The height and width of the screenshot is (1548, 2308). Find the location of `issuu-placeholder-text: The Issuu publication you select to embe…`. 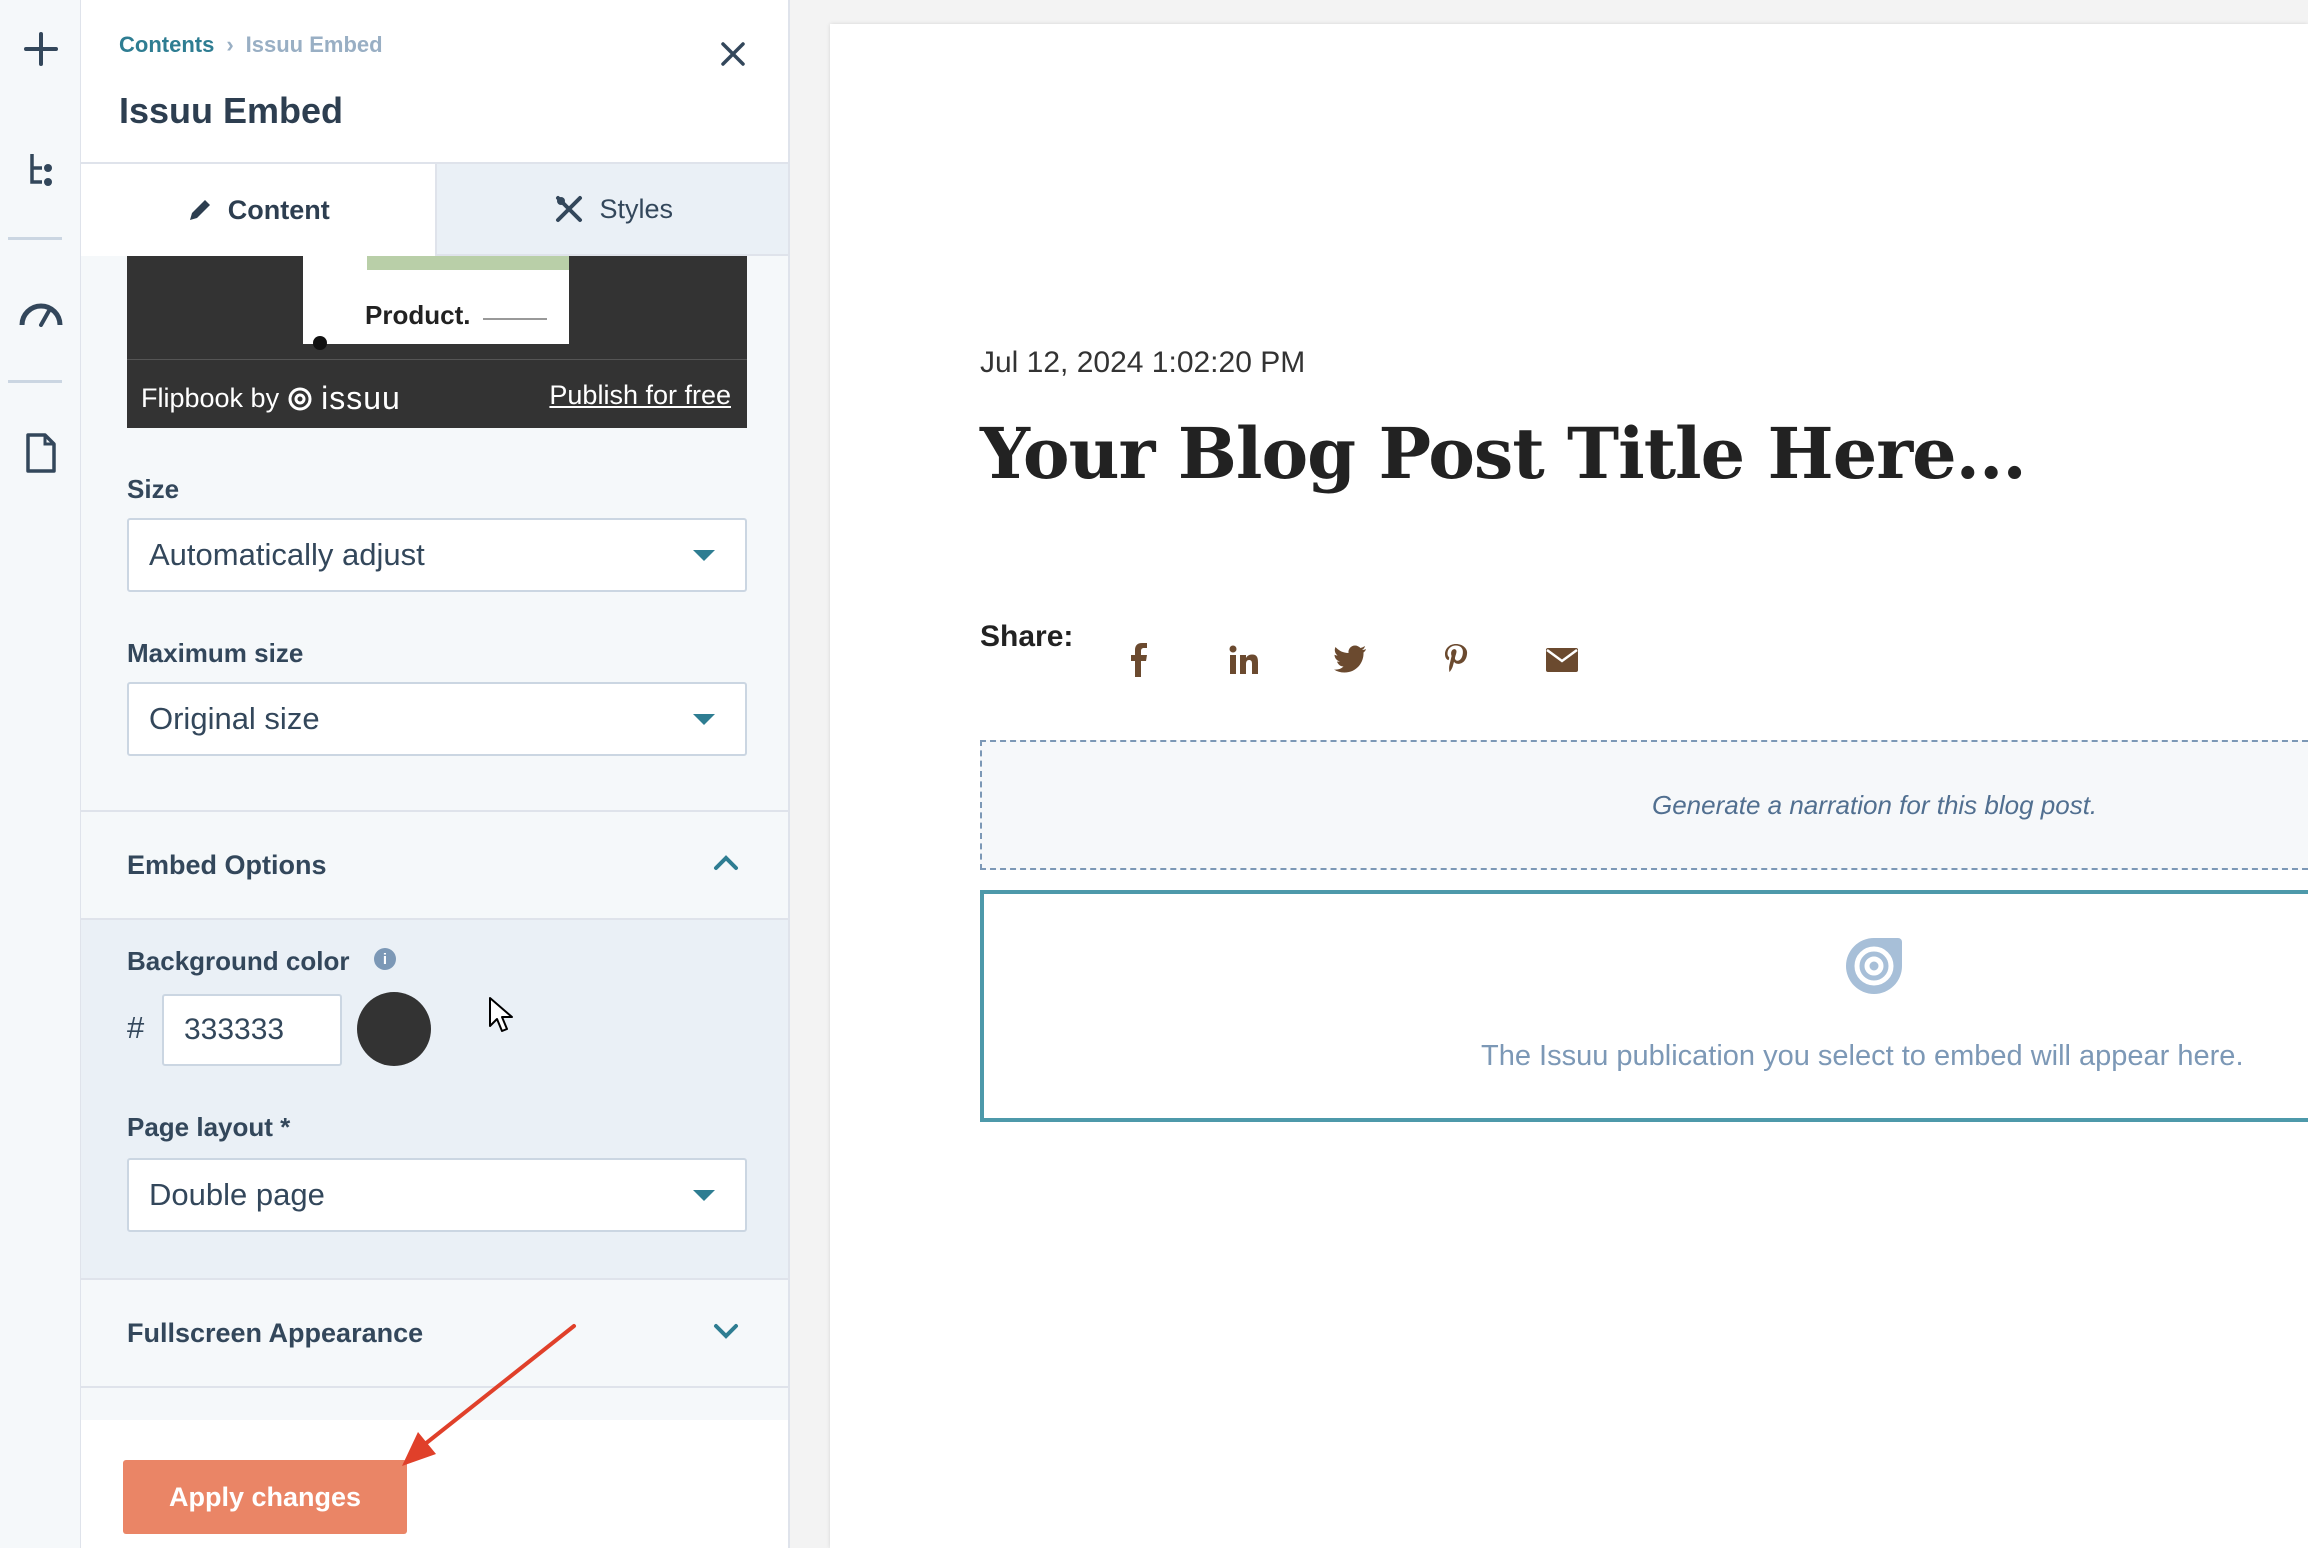

issuu-placeholder-text: The Issuu publication you select to embe… is located at coordinates (1862, 1056).